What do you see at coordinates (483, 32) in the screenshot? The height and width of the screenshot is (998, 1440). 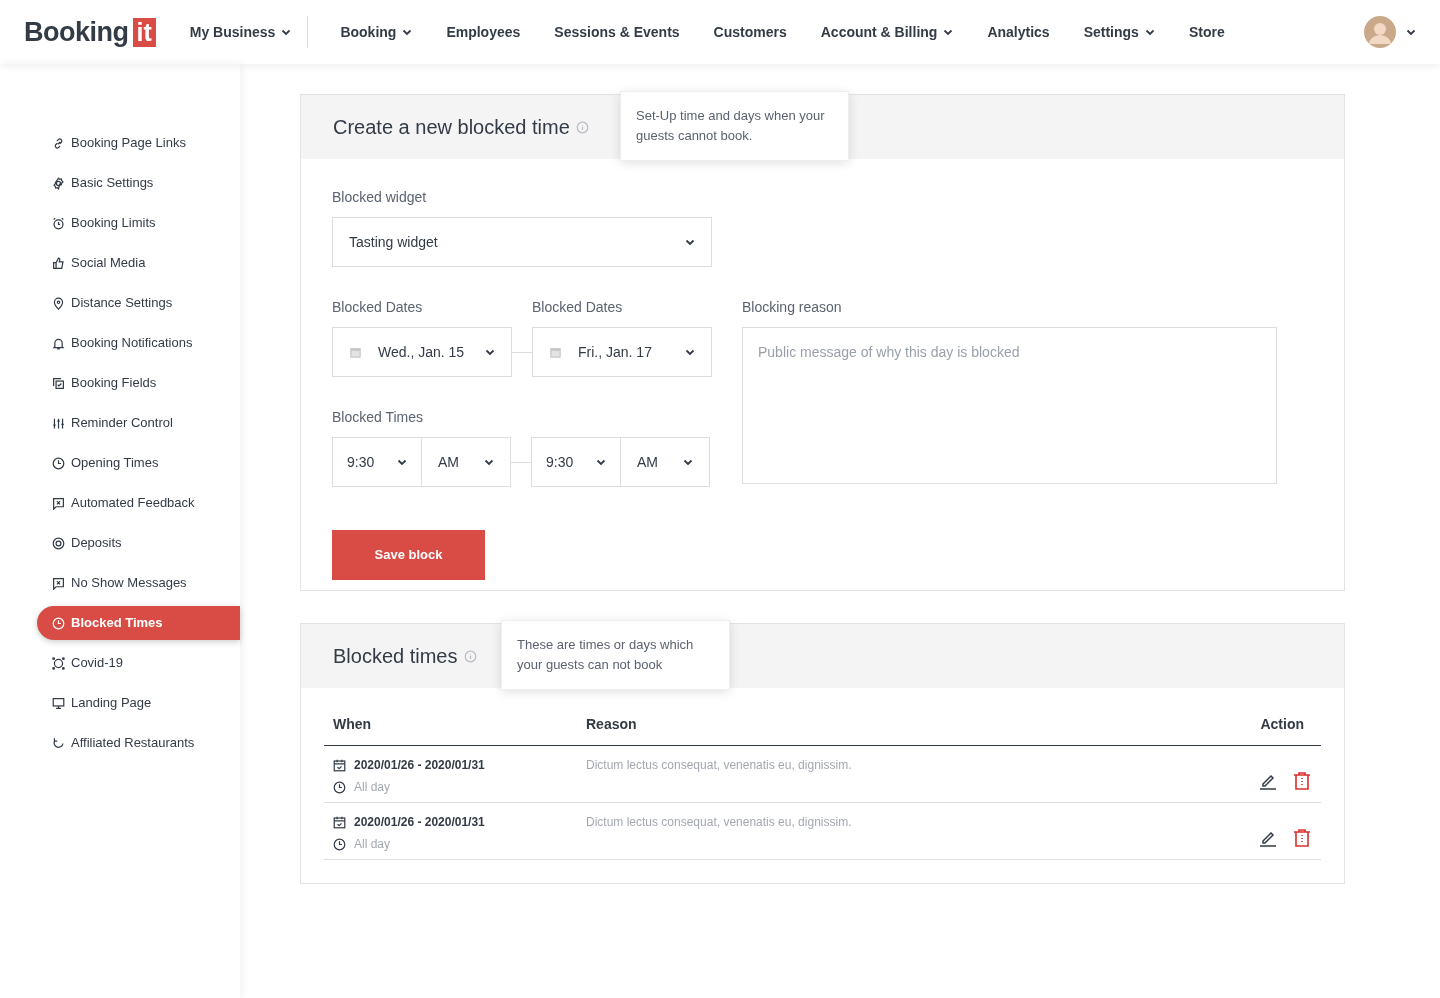 I see `nav-link: Employees` at bounding box center [483, 32].